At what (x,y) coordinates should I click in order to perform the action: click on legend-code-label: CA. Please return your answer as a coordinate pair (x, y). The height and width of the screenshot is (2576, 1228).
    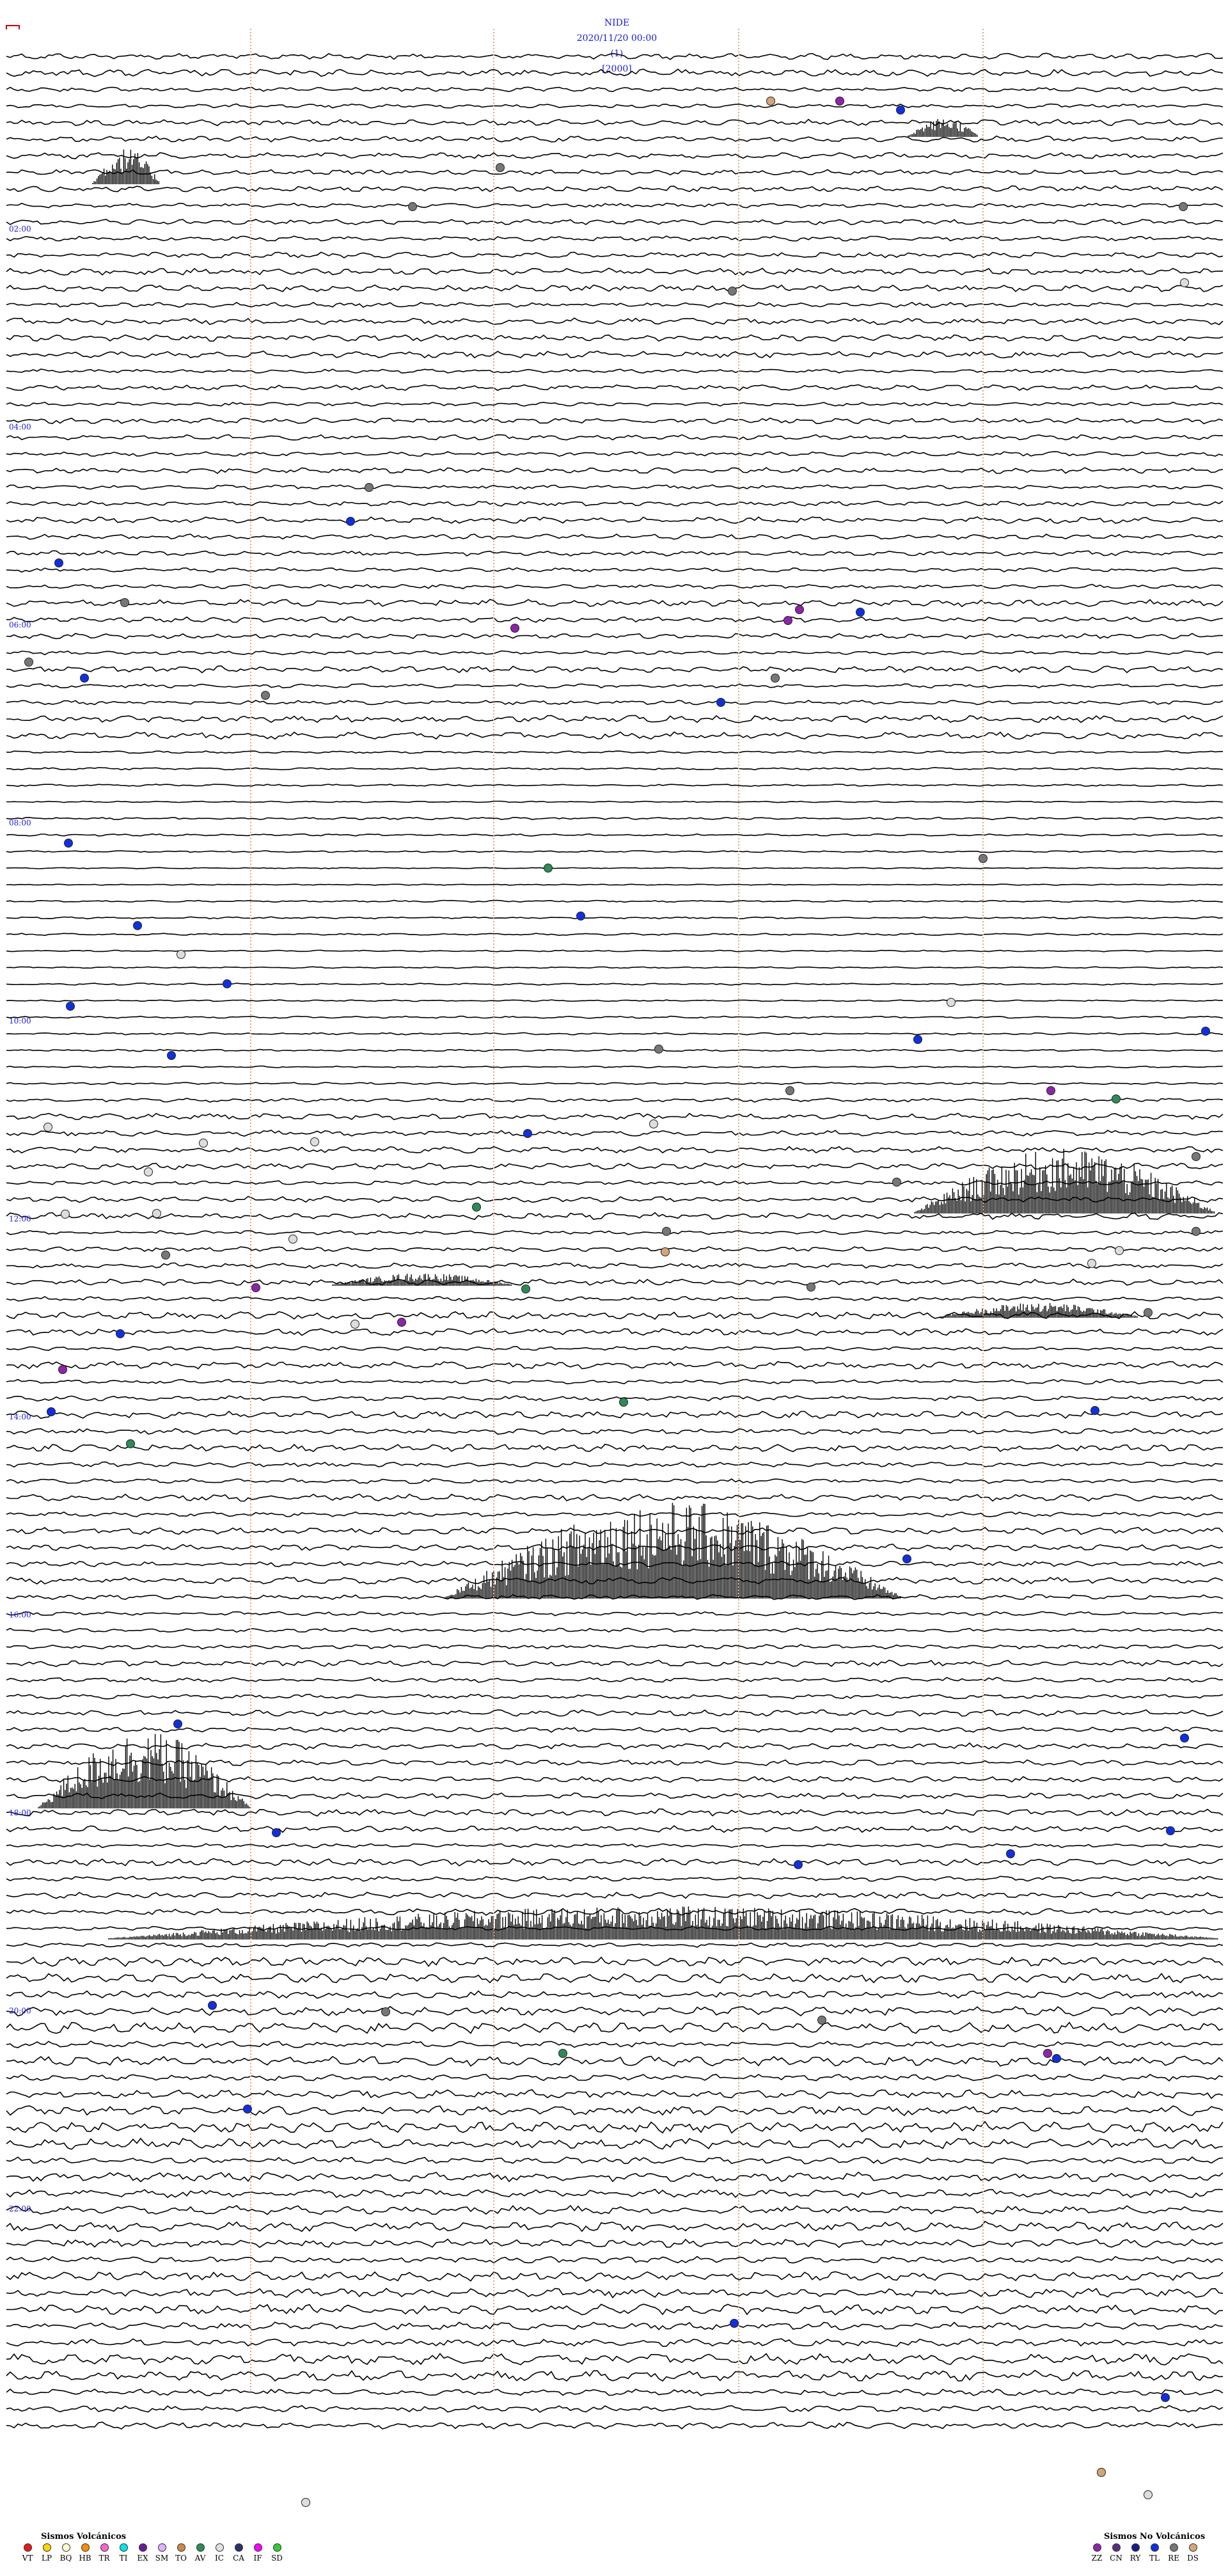
    Looking at the image, I should click on (238, 2558).